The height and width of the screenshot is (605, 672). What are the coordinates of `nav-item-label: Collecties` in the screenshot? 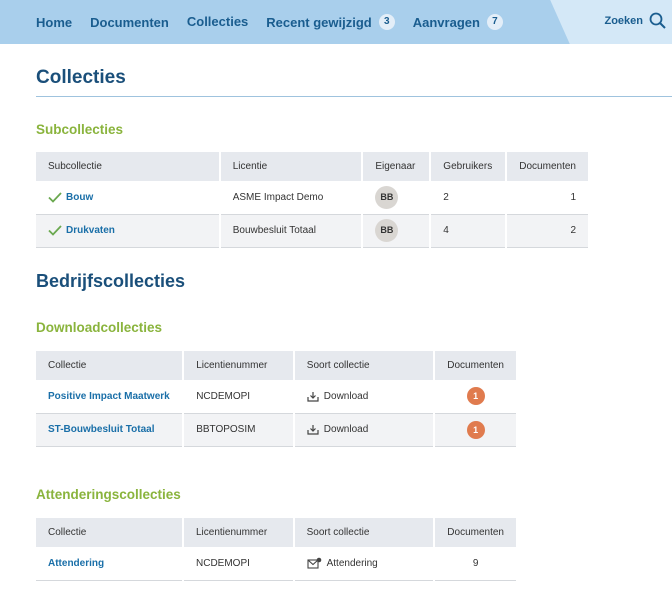 It's located at (217, 21).